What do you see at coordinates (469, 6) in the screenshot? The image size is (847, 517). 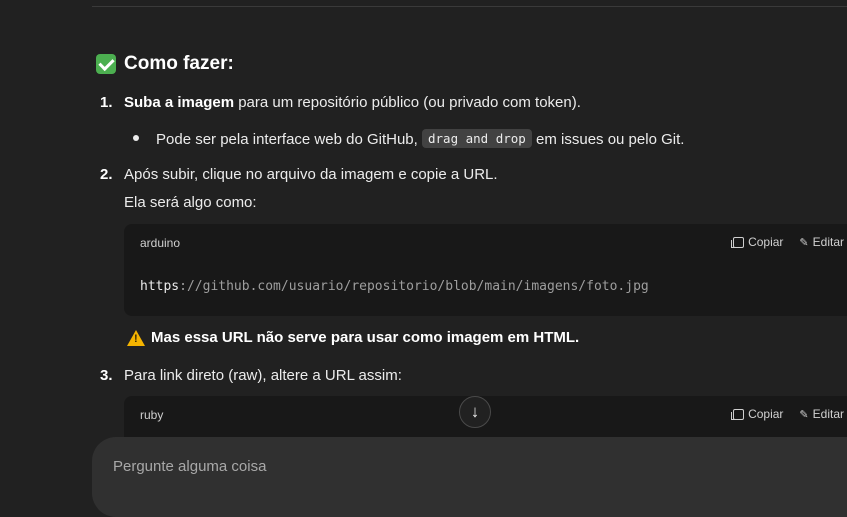 I see `divider` at bounding box center [469, 6].